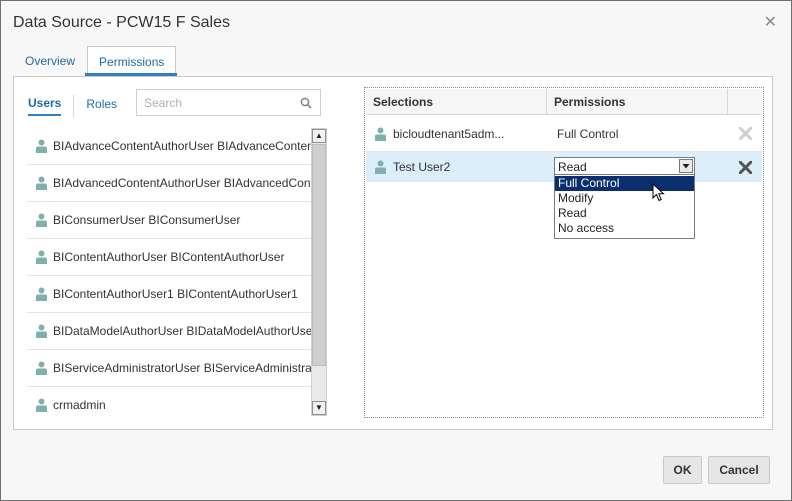 This screenshot has width=792, height=501. Describe the element at coordinates (624, 228) in the screenshot. I see `option-no-access: No access` at that location.